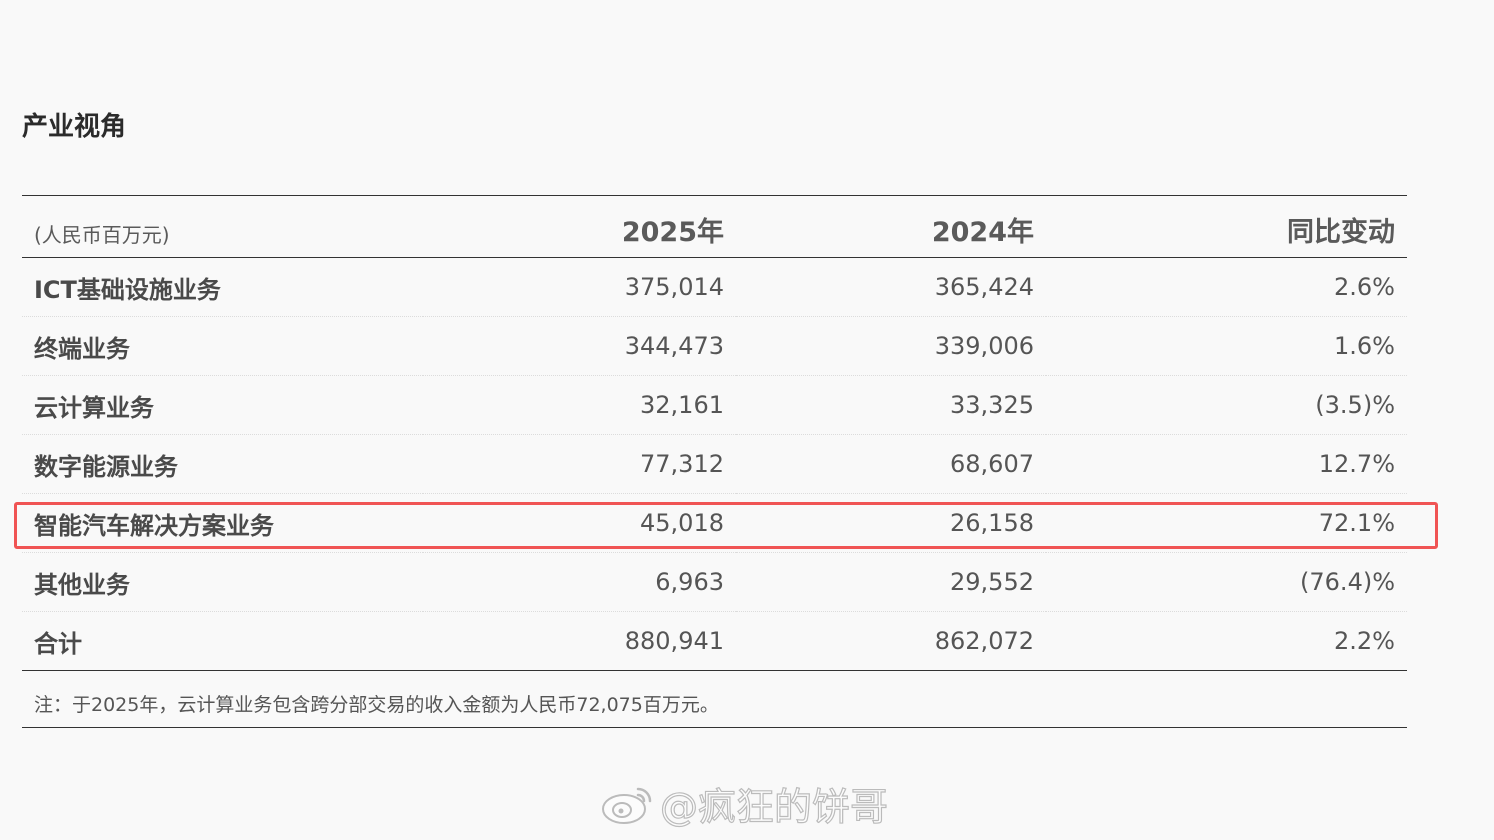  I want to click on column-header-yoy: 同比变动, so click(1341, 232).